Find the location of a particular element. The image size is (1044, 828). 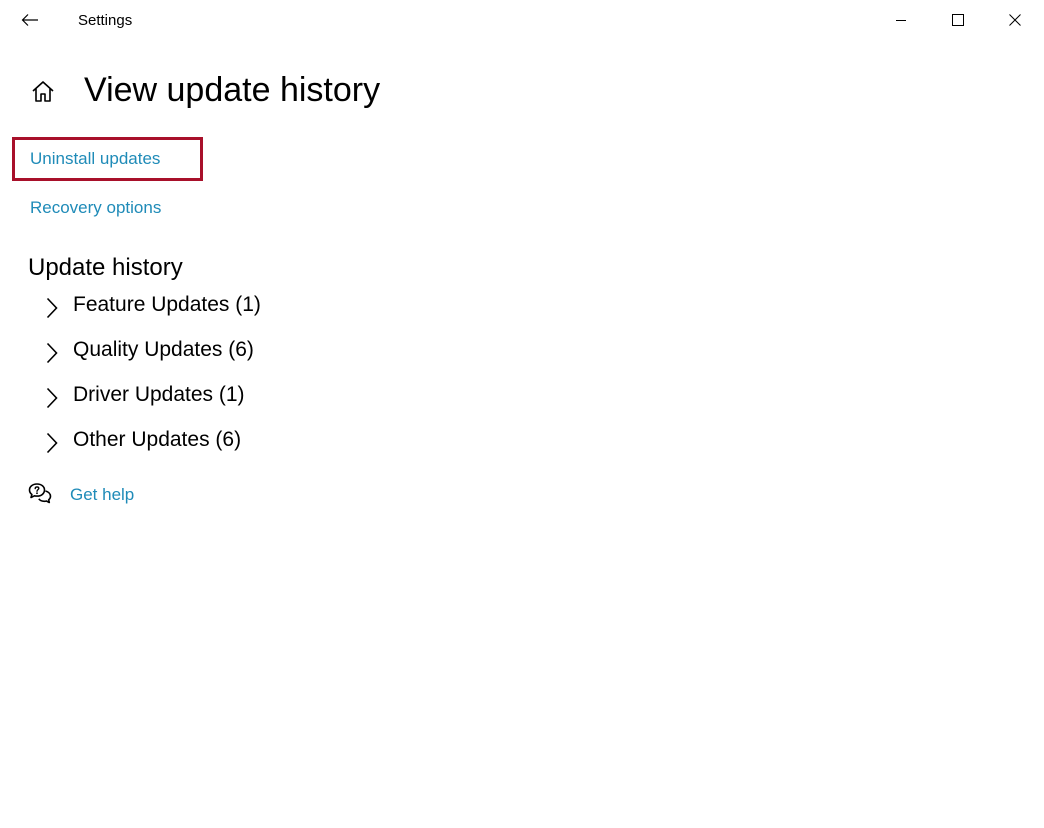

maximize-button is located at coordinates (958, 20).